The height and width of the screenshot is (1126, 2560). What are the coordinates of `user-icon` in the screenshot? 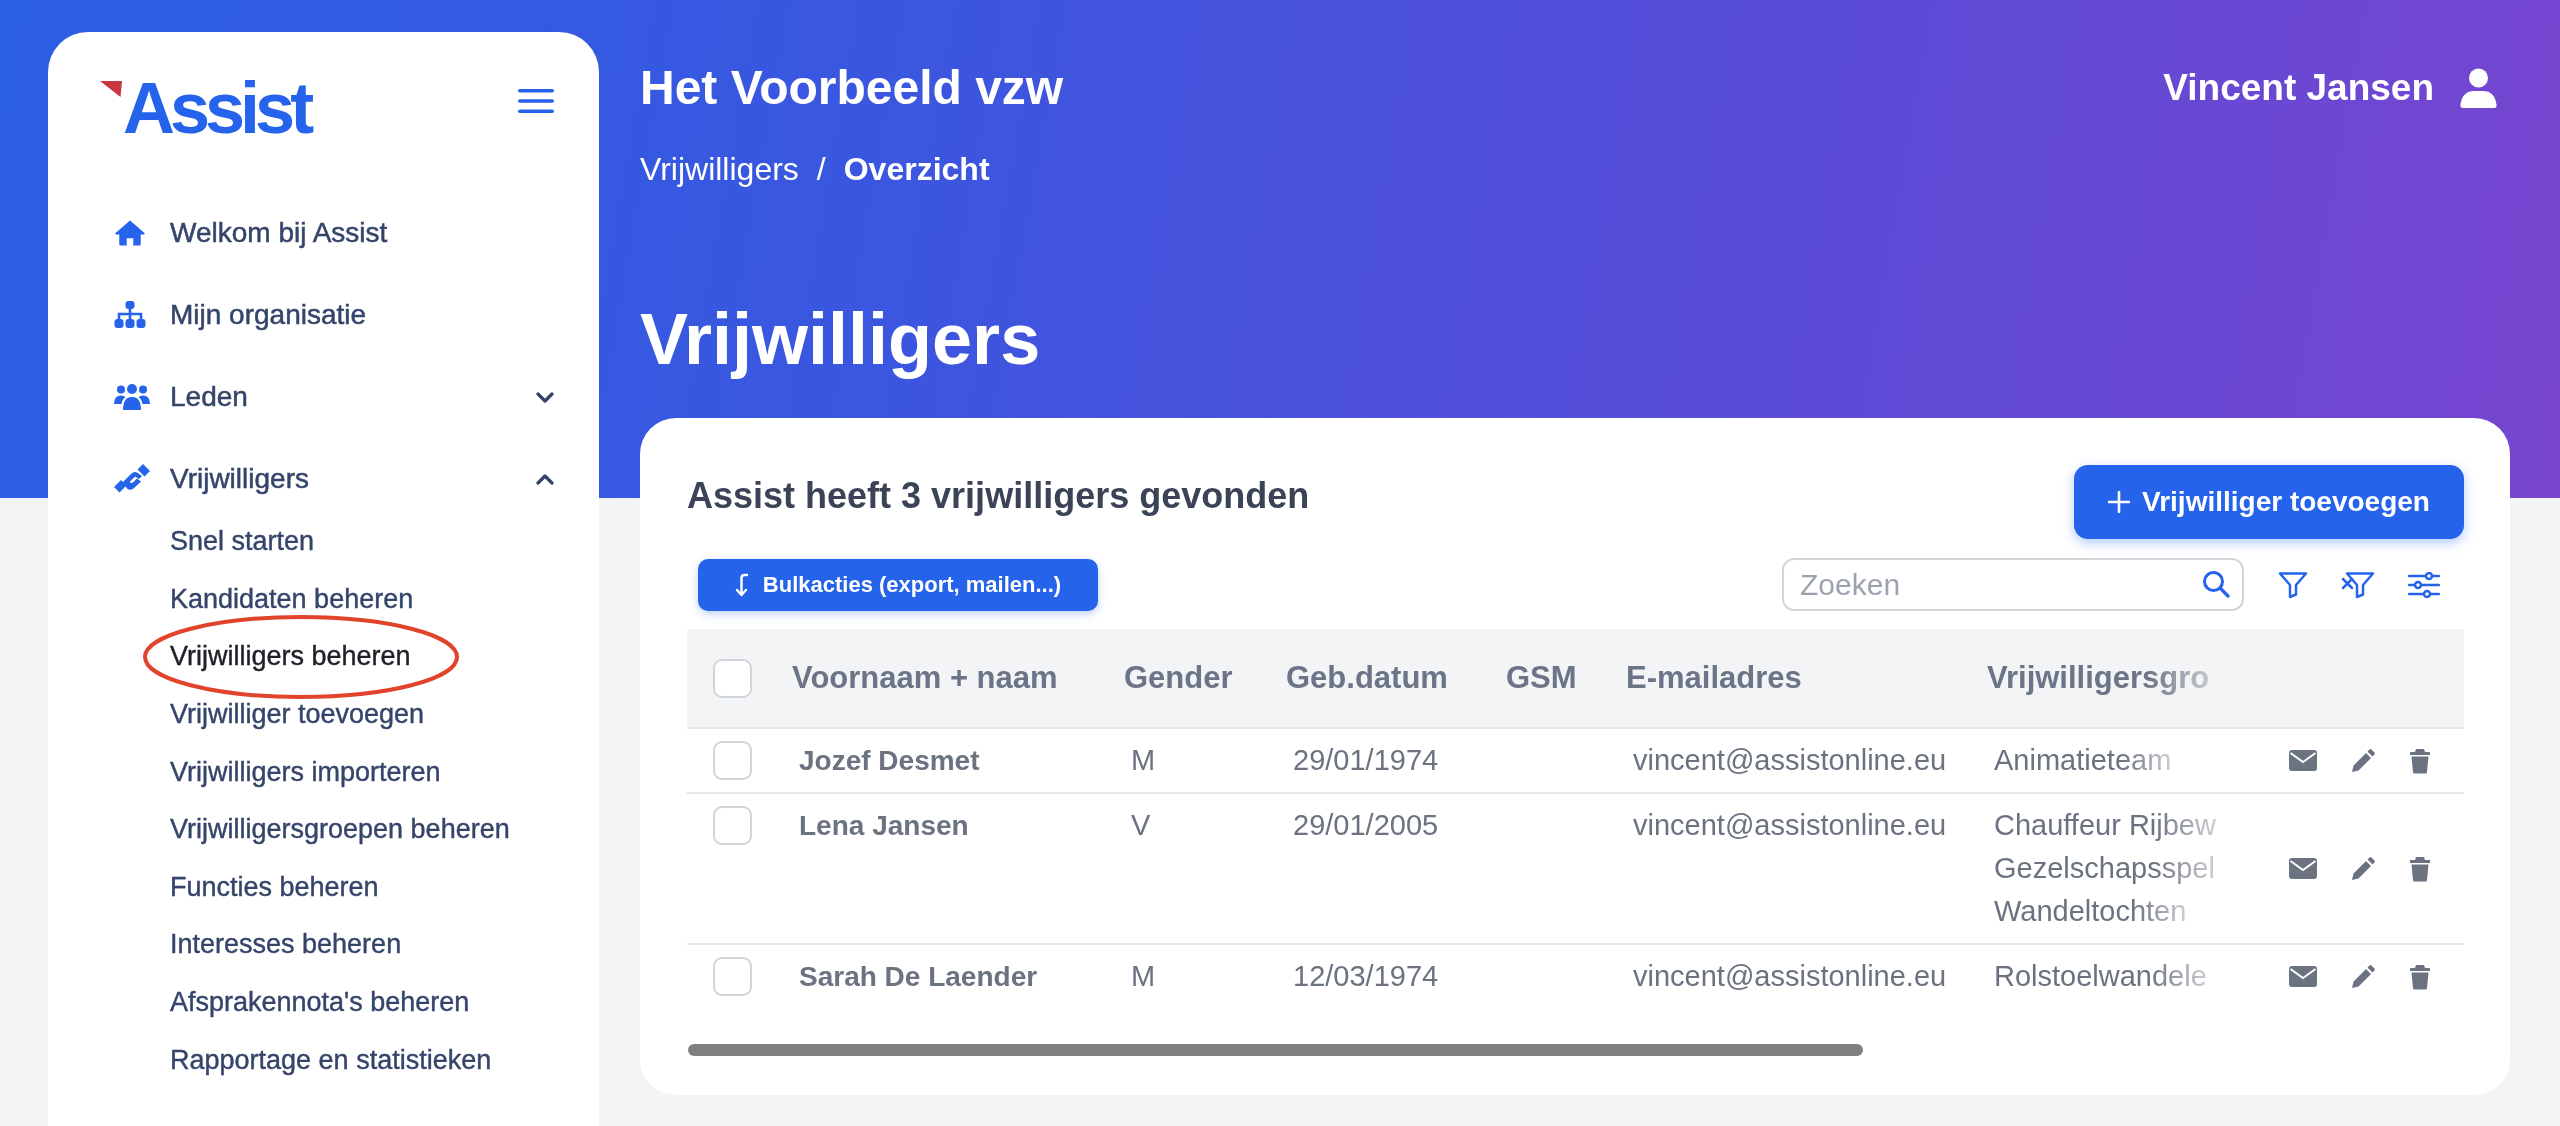 It's located at (2478, 88).